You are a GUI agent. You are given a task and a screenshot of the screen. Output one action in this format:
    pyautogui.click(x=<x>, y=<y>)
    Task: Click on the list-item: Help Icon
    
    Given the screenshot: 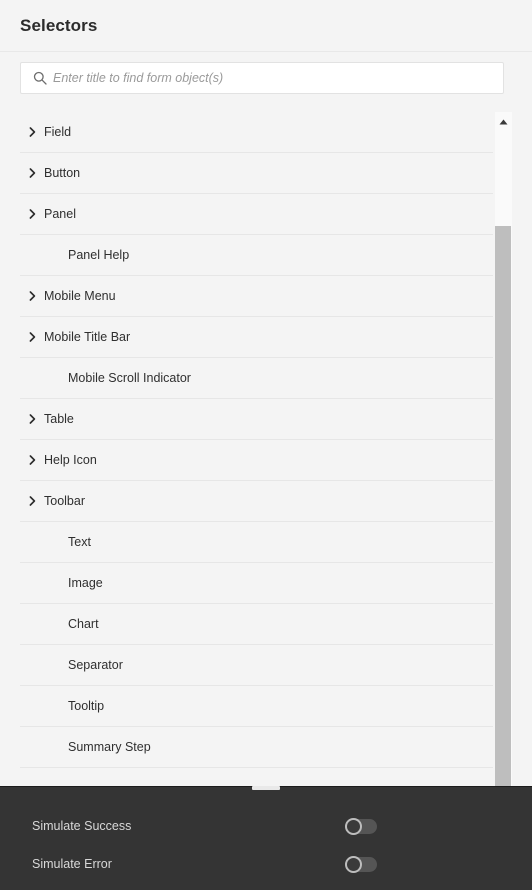 What is the action you would take?
    pyautogui.click(x=256, y=460)
    